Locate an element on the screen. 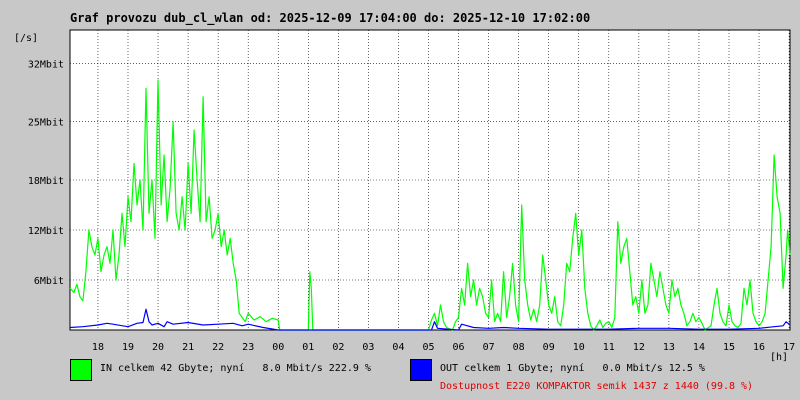 The width and height of the screenshot is (800, 400). x-tick-label: 21 is located at coordinates (188, 347).